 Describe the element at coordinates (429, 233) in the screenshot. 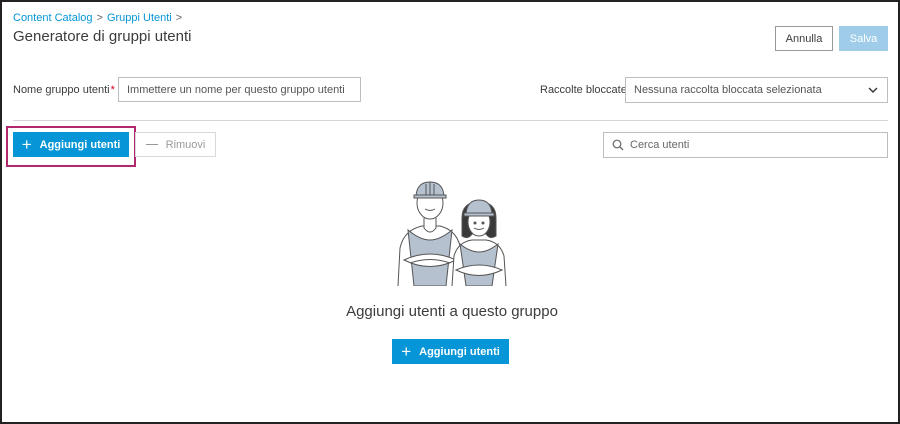

I see `worker-man` at that location.